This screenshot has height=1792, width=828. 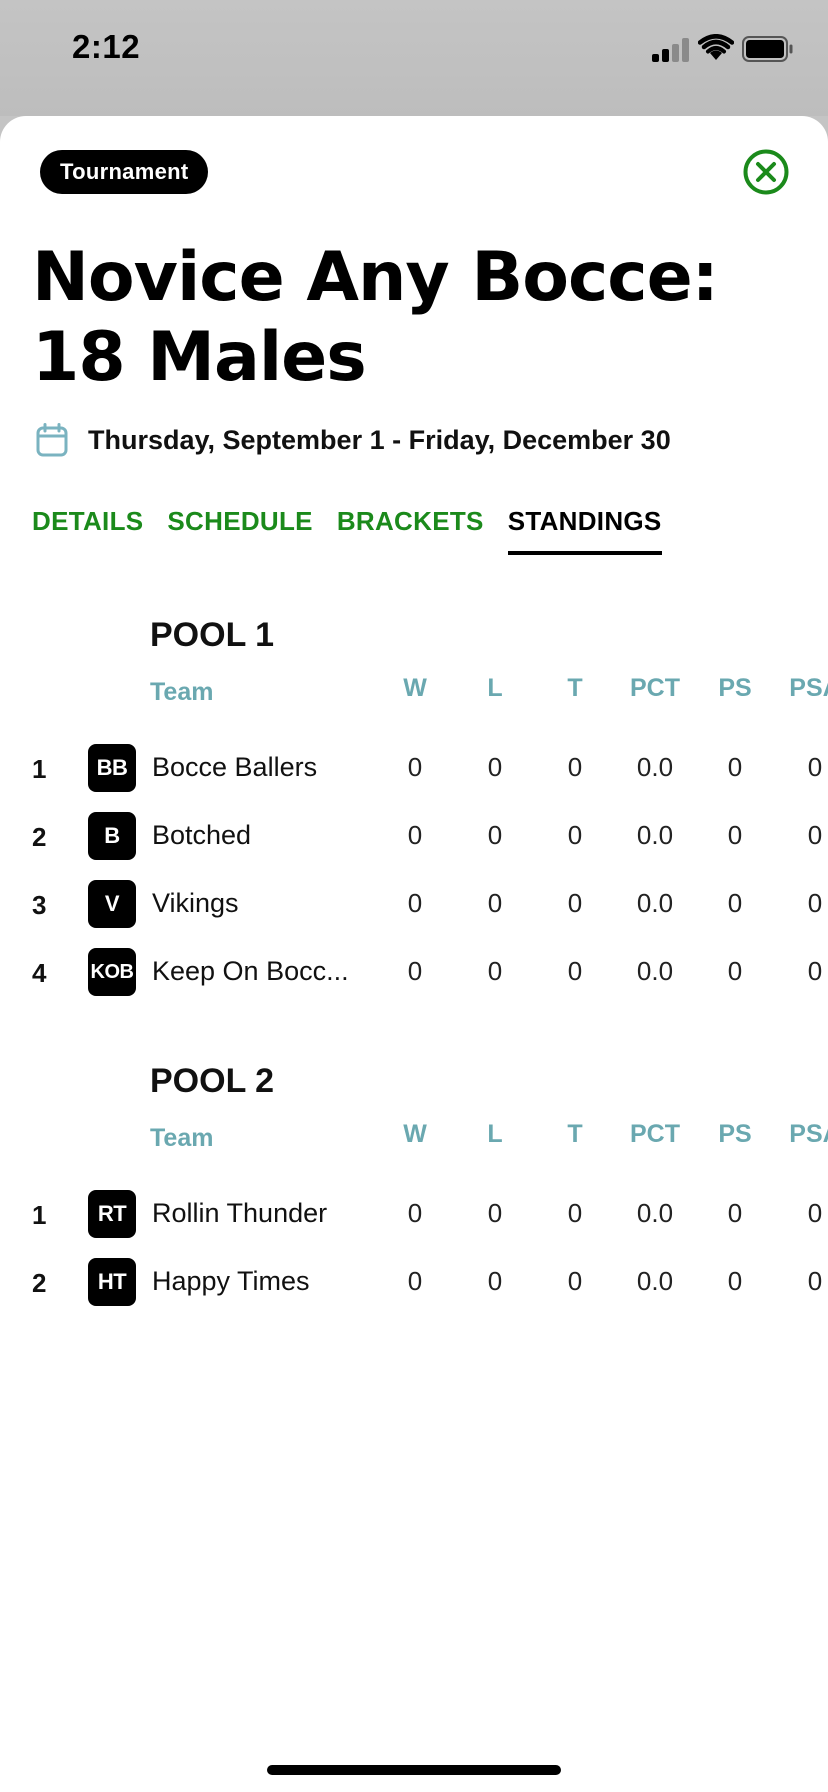 I want to click on team-avatar: V, so click(x=112, y=904).